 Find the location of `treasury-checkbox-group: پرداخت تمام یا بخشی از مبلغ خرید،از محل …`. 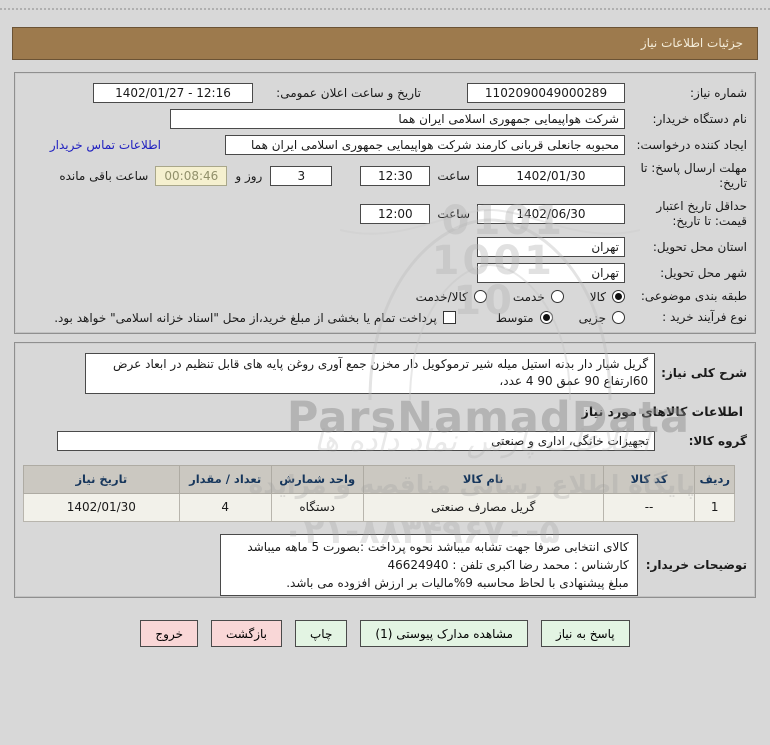

treasury-checkbox-group: پرداخت تمام یا بخشی از مبلغ خرید،از محل … is located at coordinates (255, 318).